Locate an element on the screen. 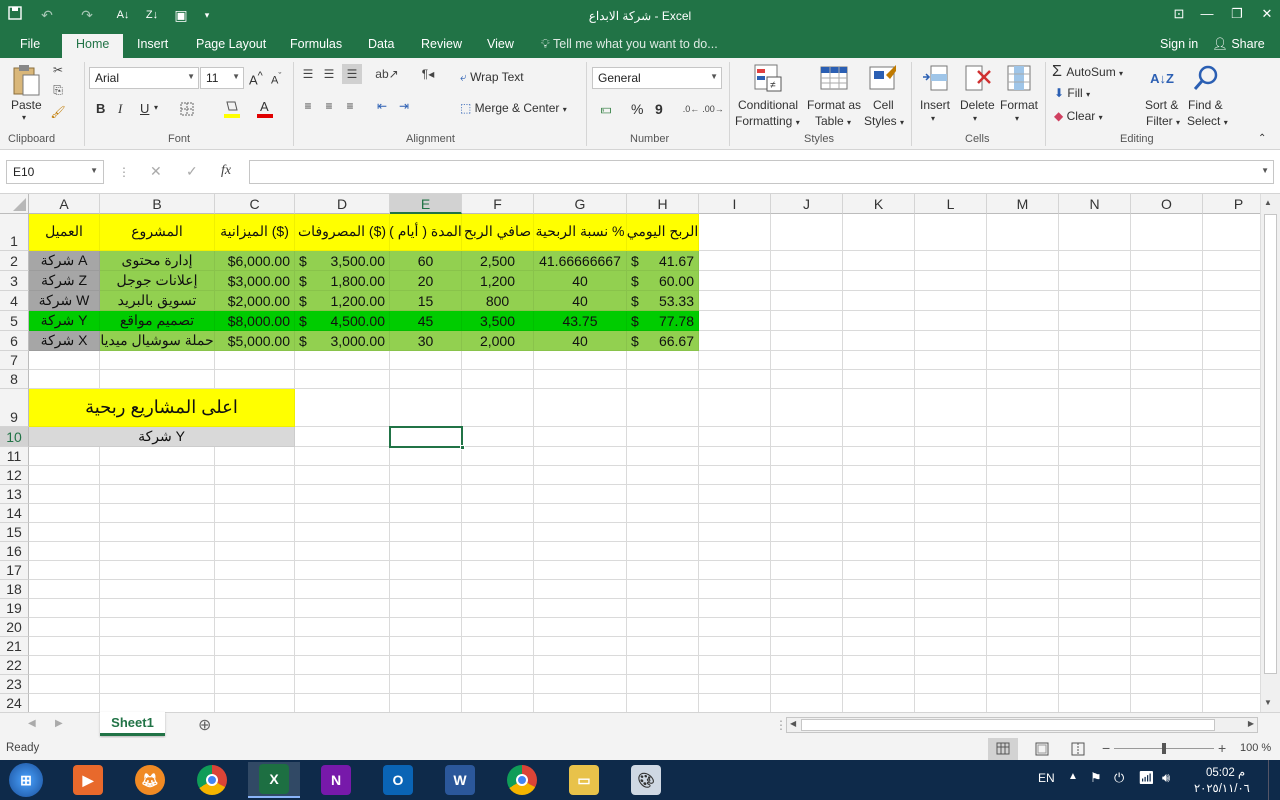  margin-cell: 43.75 is located at coordinates (580, 321).